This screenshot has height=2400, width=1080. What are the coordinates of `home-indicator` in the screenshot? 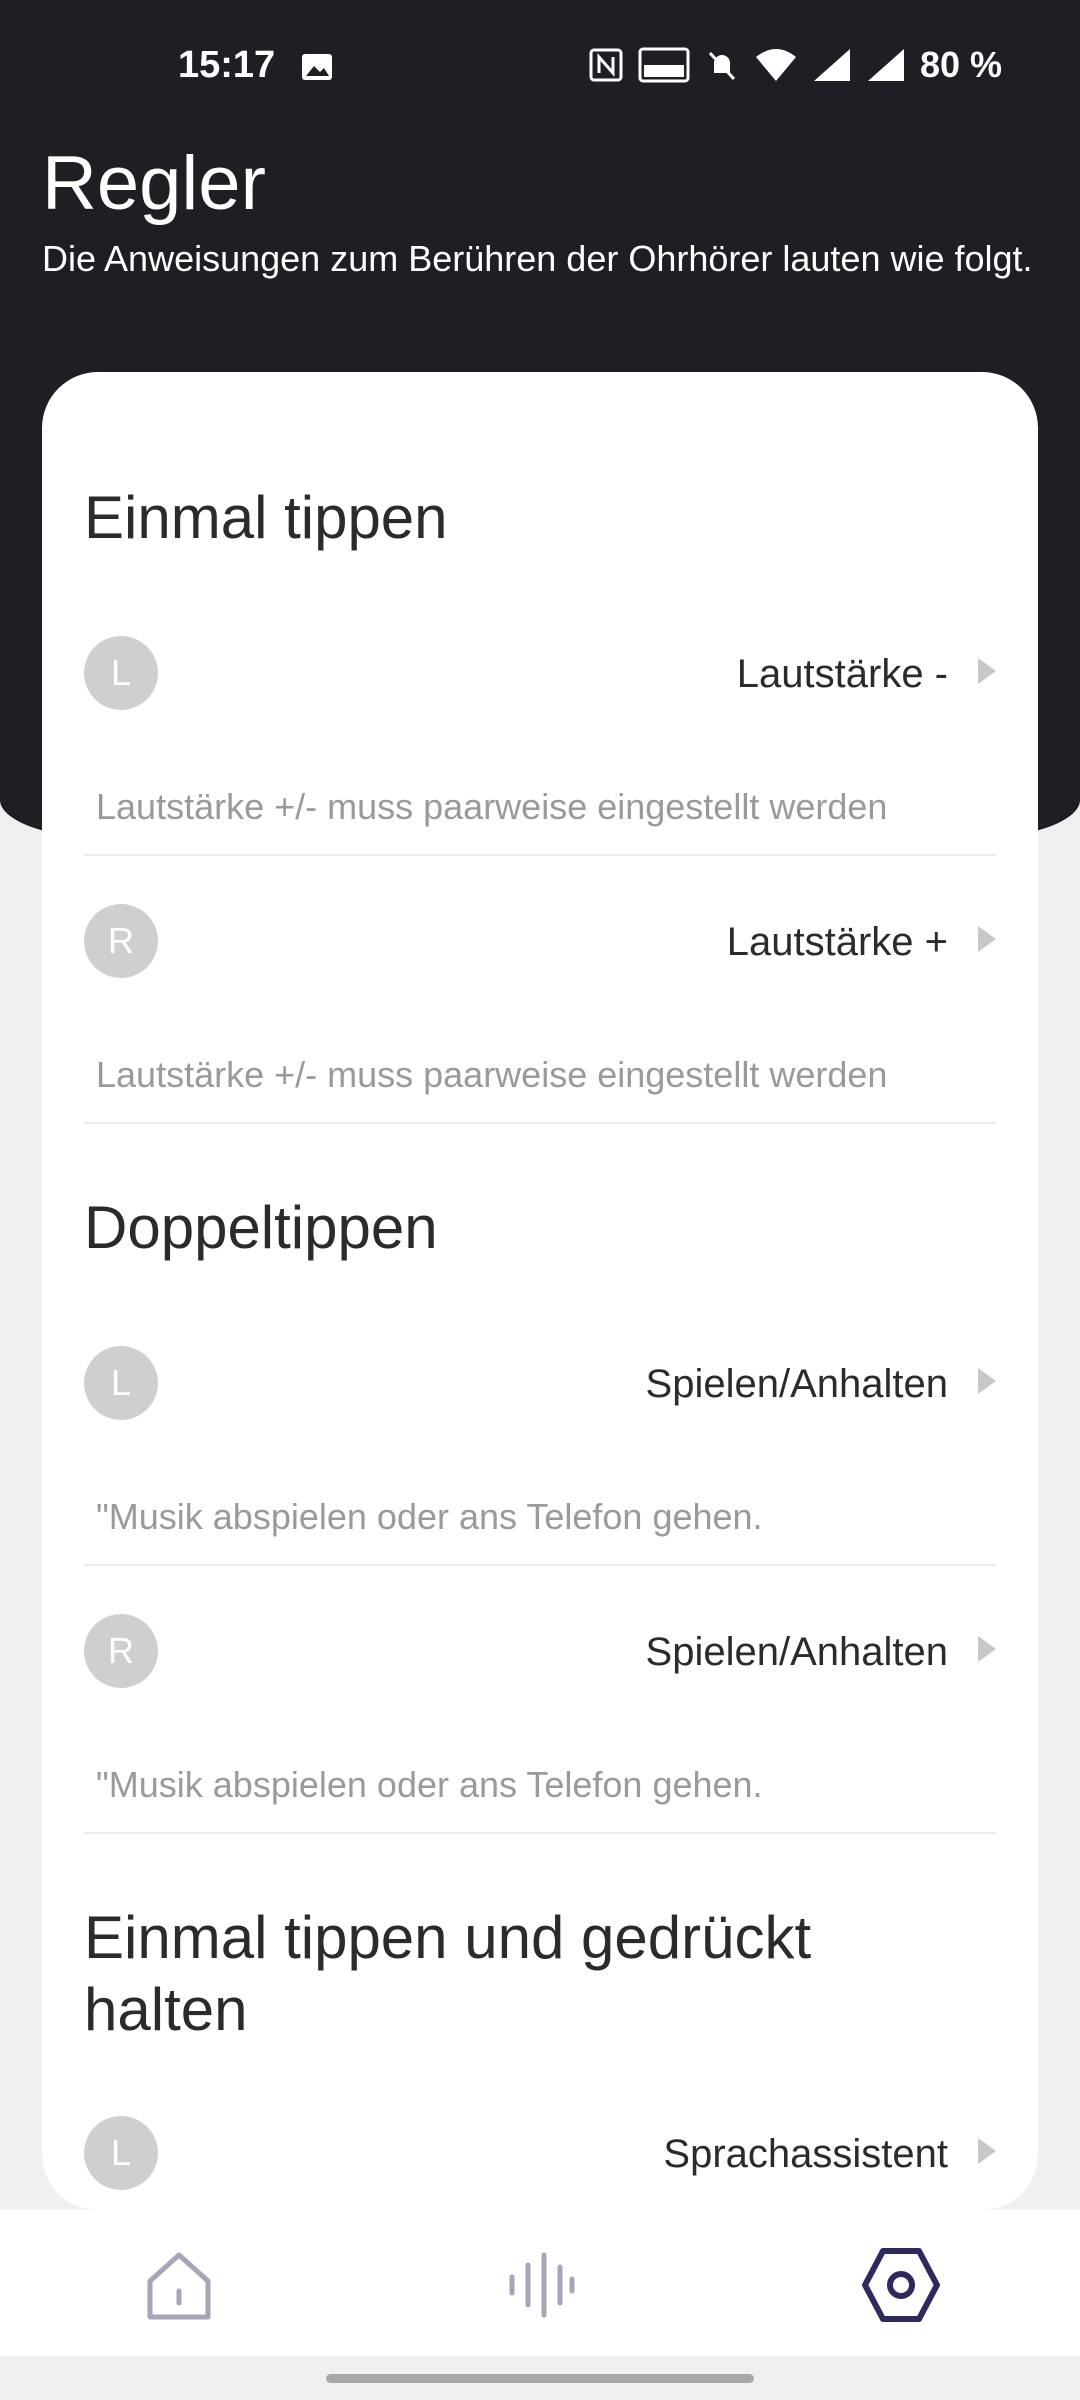 It's located at (540, 2378).